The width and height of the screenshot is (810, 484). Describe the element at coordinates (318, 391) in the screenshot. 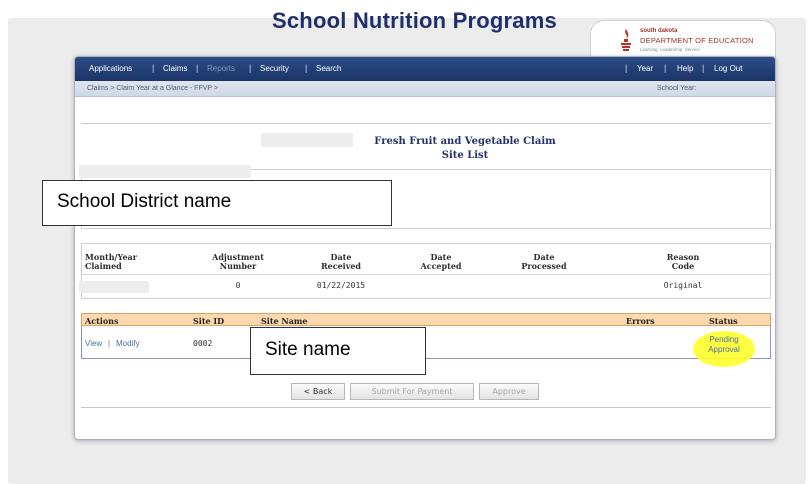

I see `back-button: < Back` at that location.